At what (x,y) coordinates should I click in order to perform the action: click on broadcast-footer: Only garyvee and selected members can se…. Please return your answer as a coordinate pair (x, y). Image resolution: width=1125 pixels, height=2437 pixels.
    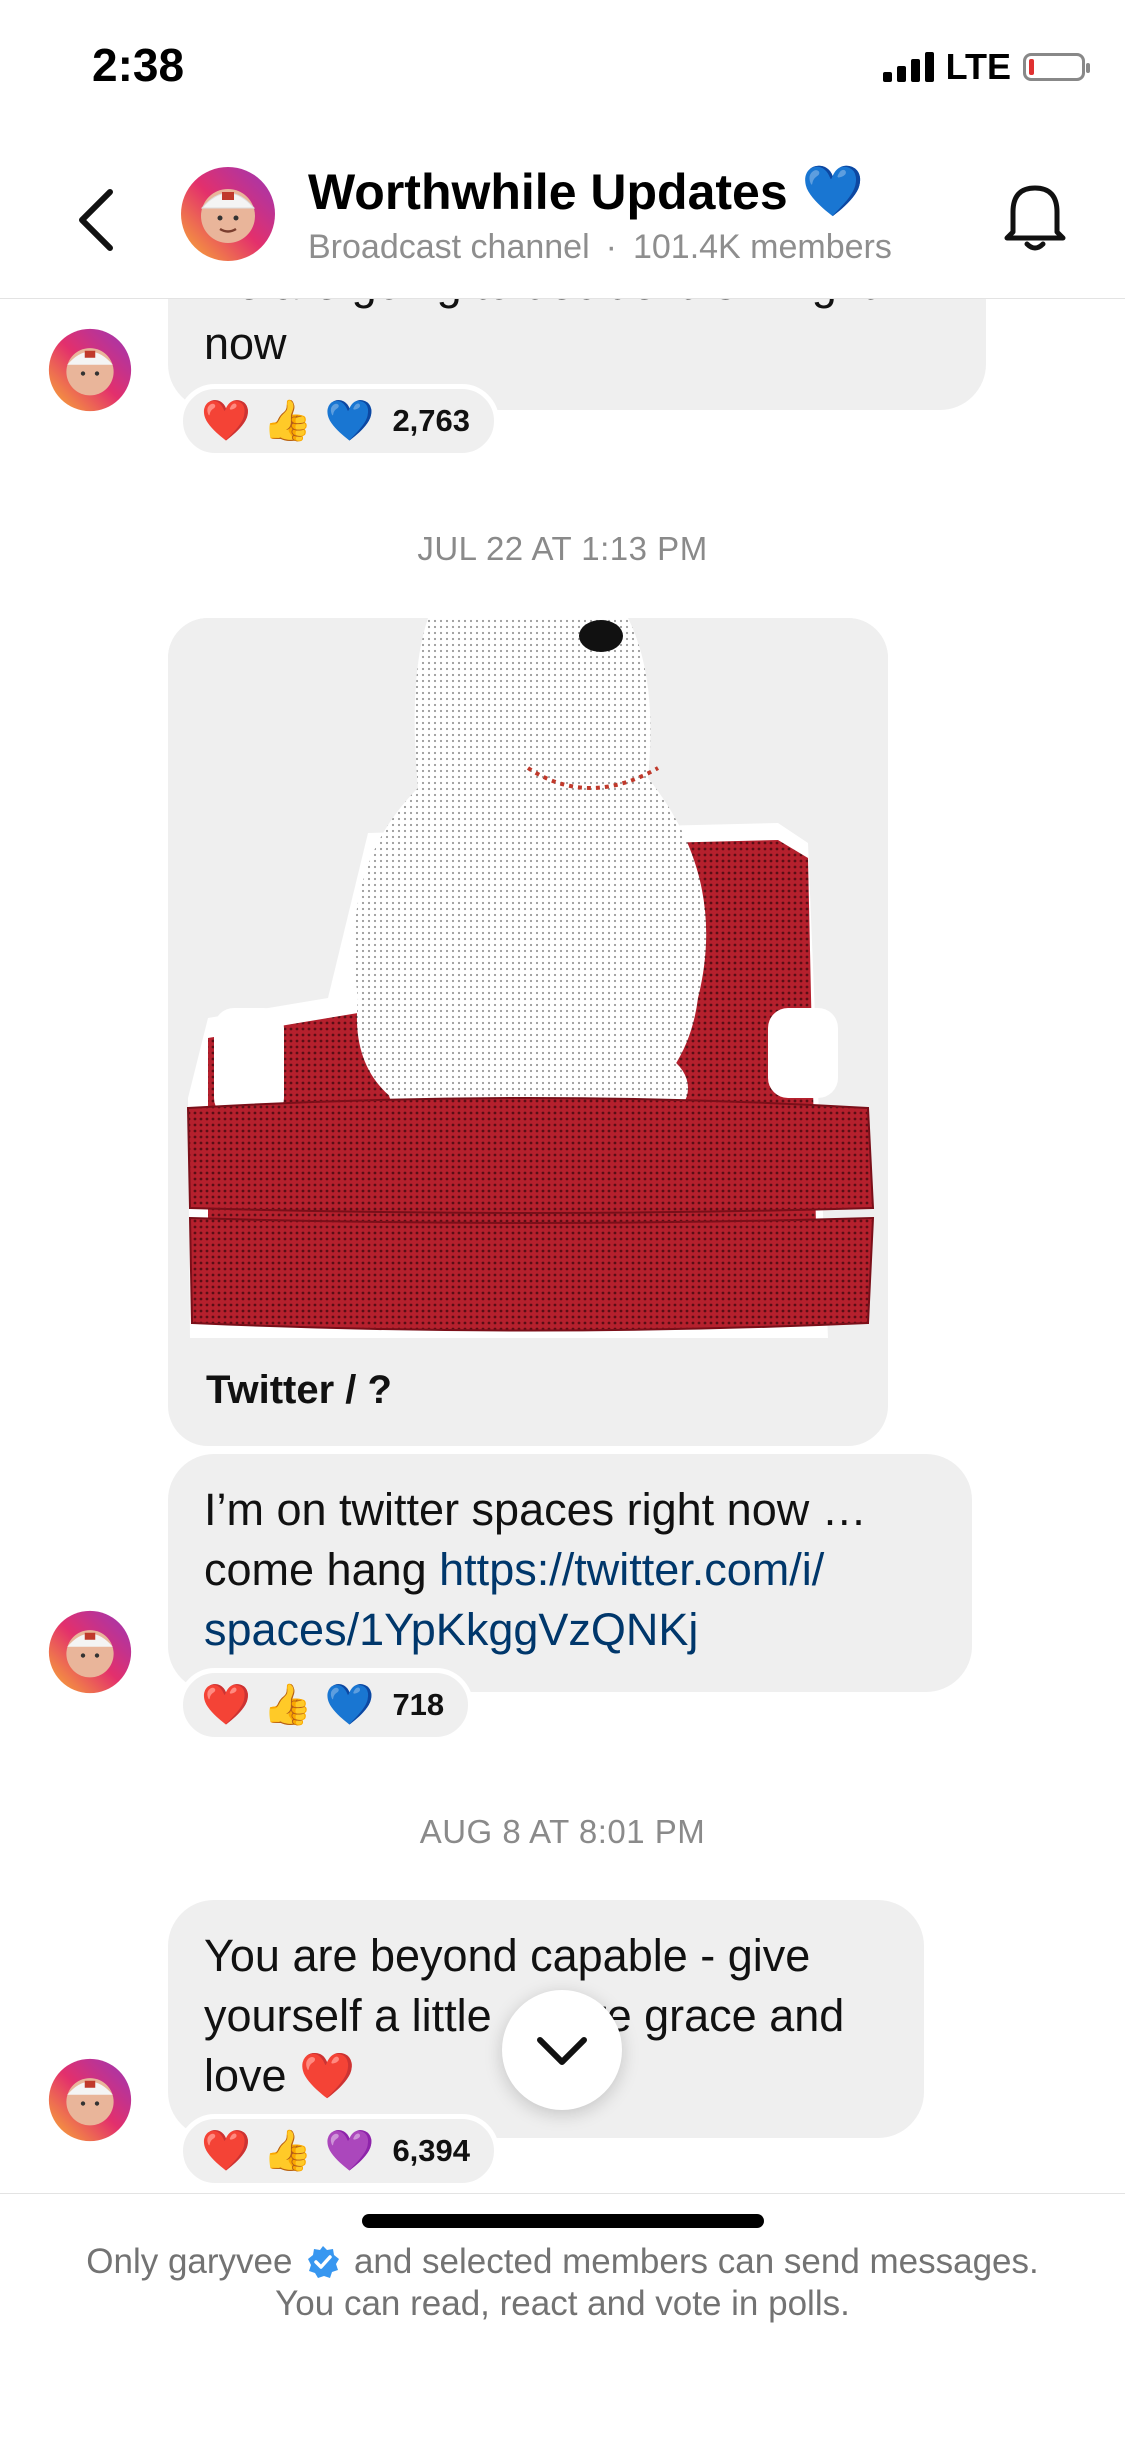
    Looking at the image, I should click on (562, 2315).